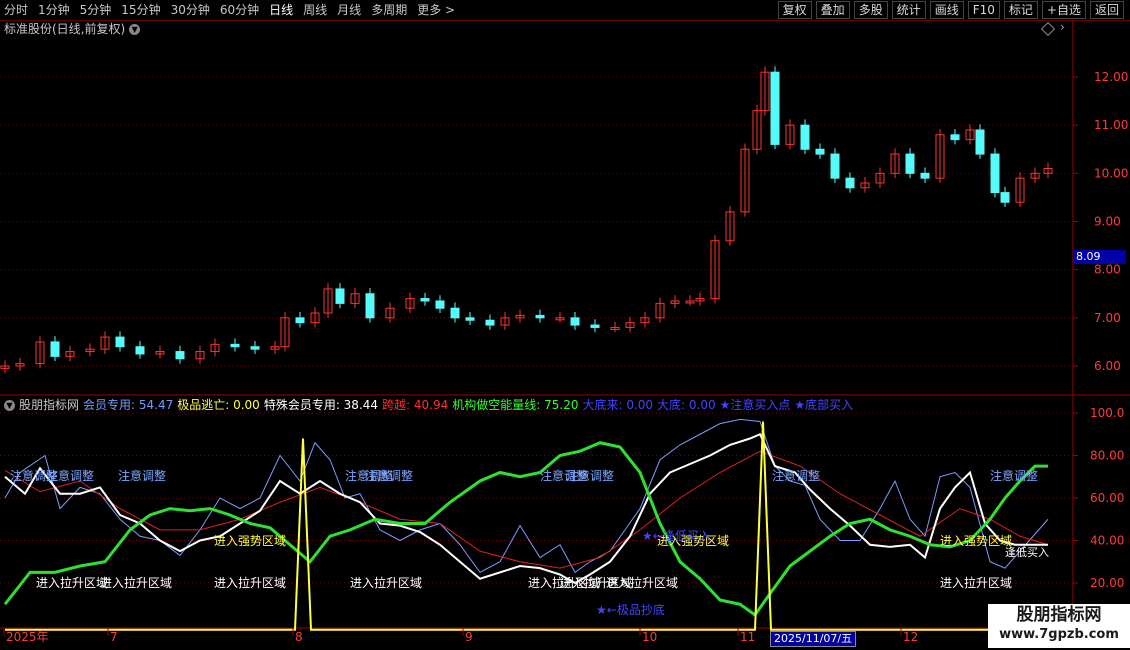  I want to click on y-tick-label: 9.00, so click(1107, 222).